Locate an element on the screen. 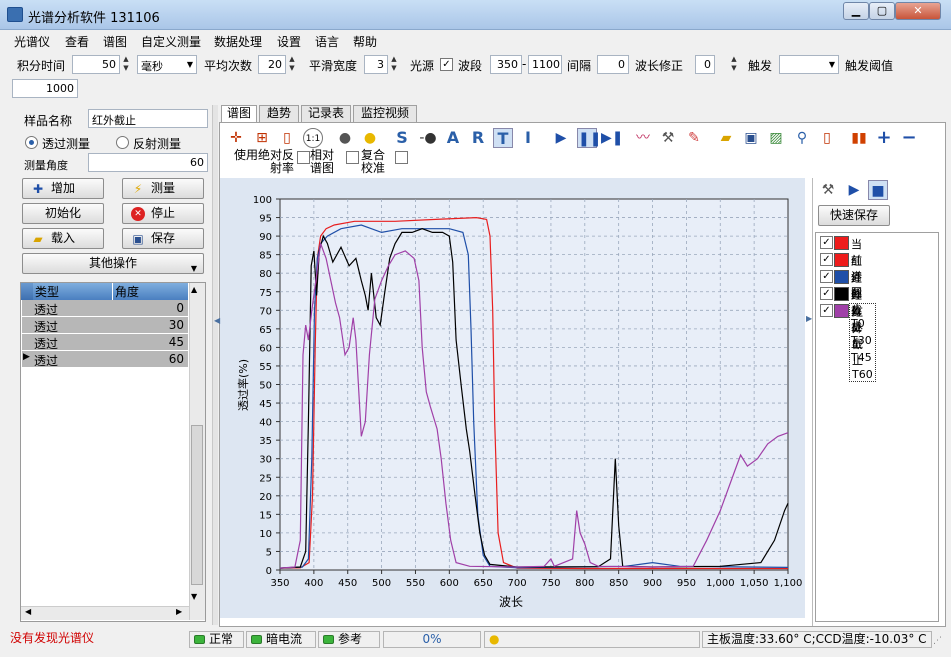 Image resolution: width=951 pixels, height=657 pixels. integration-input: 50 is located at coordinates (96, 64).